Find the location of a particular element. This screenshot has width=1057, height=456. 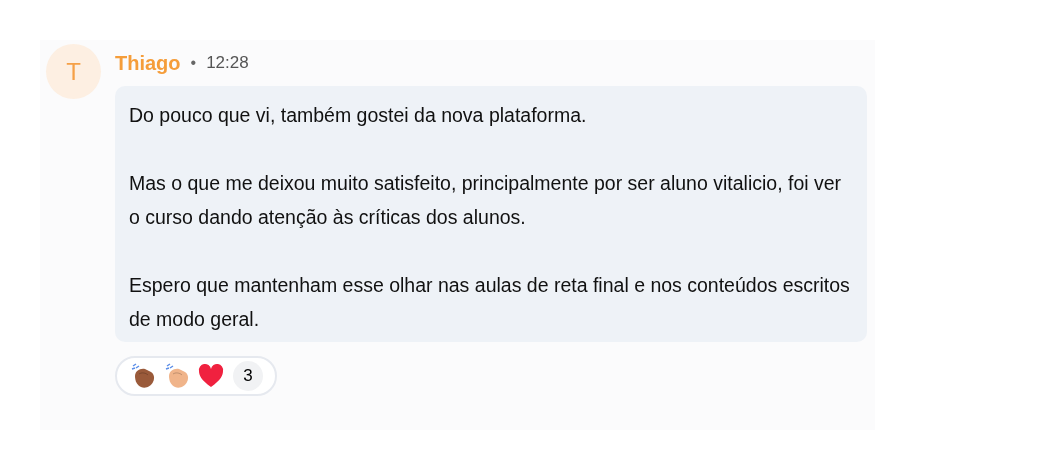

timestamp: 12:28 is located at coordinates (227, 63).